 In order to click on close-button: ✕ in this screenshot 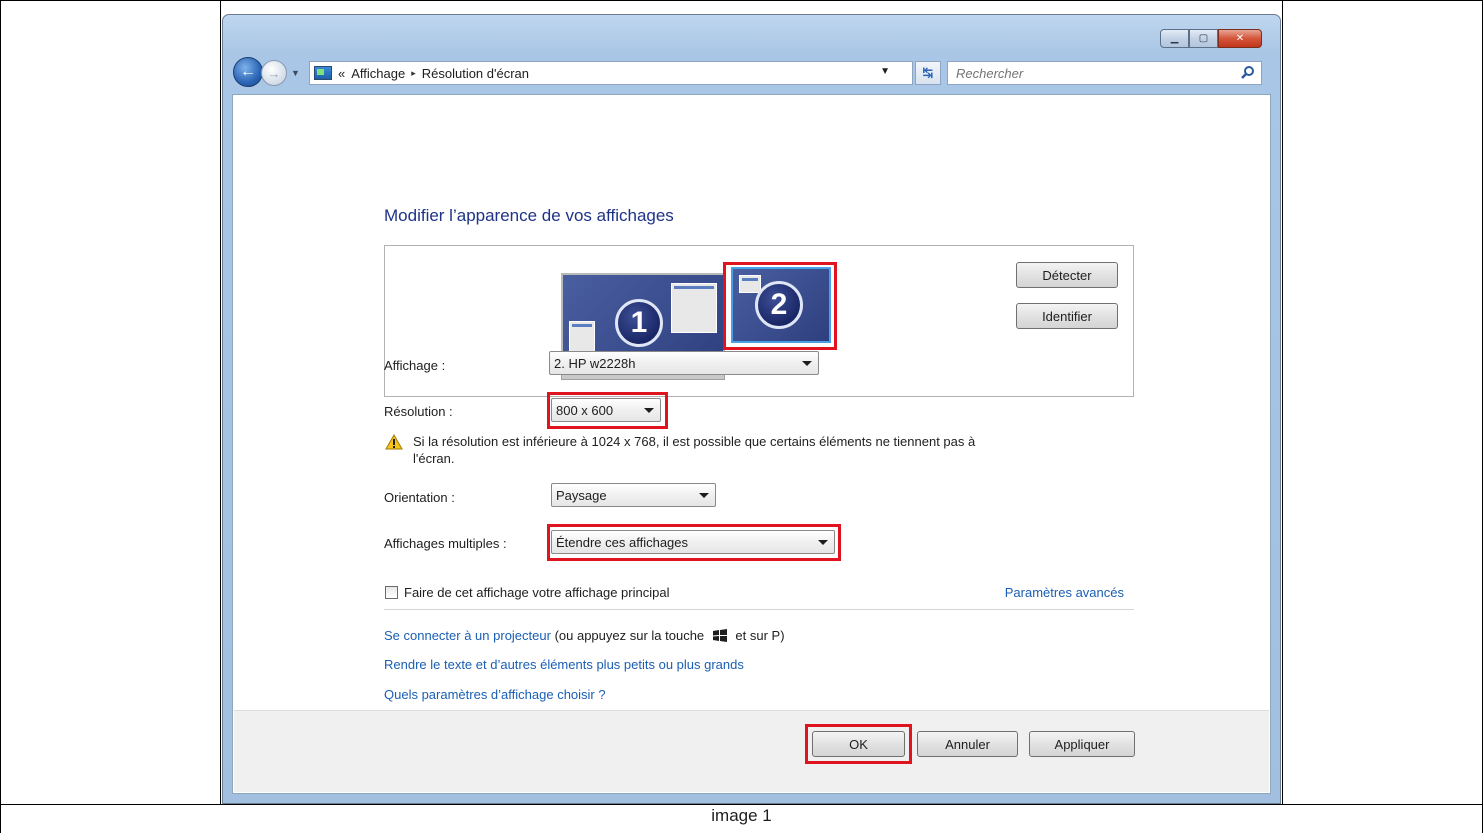, I will do `click(1240, 38)`.